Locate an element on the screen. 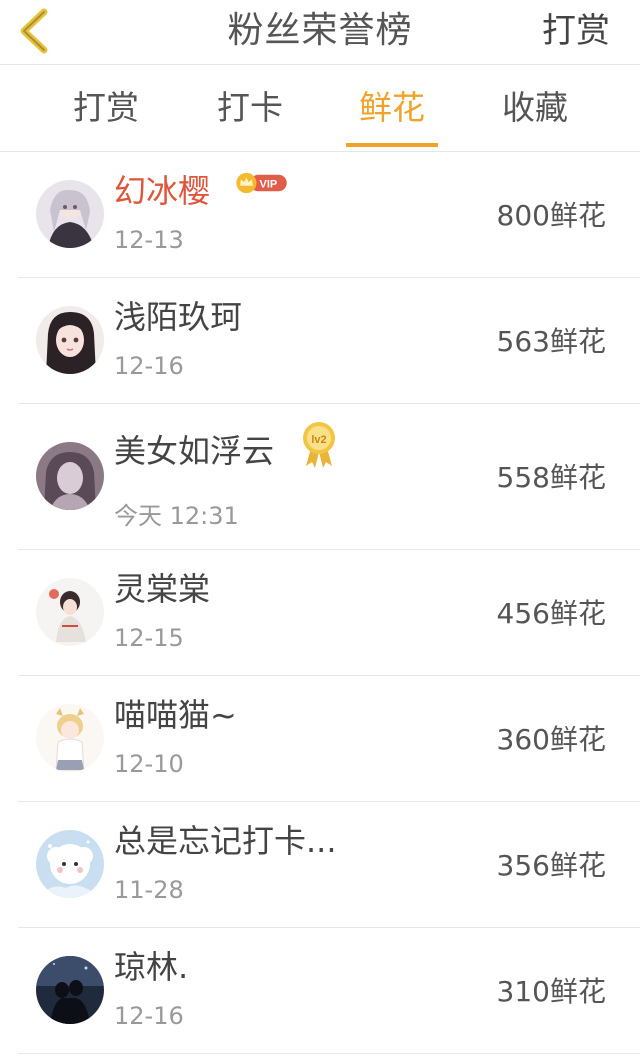 This screenshot has width=640, height=1063. user-name: 美女如浮云 is located at coordinates (194, 449).